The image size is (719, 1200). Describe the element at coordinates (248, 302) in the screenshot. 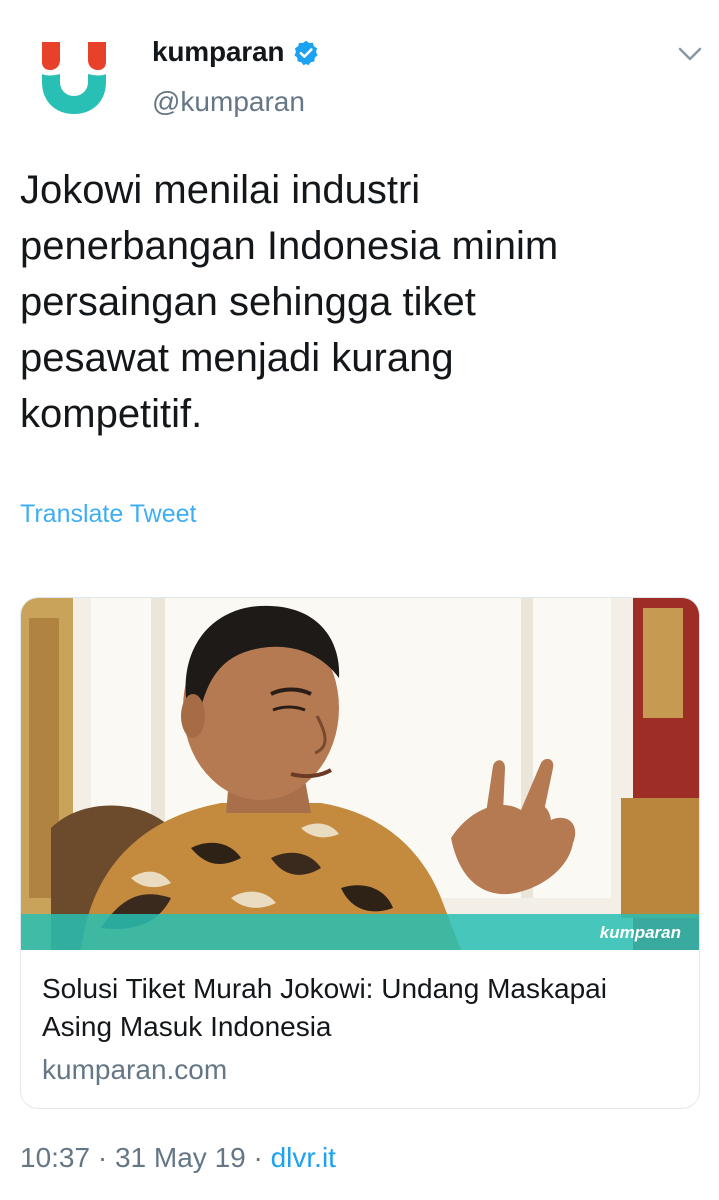

I see `tweet-text-line: persaingan sehingga tiket` at that location.